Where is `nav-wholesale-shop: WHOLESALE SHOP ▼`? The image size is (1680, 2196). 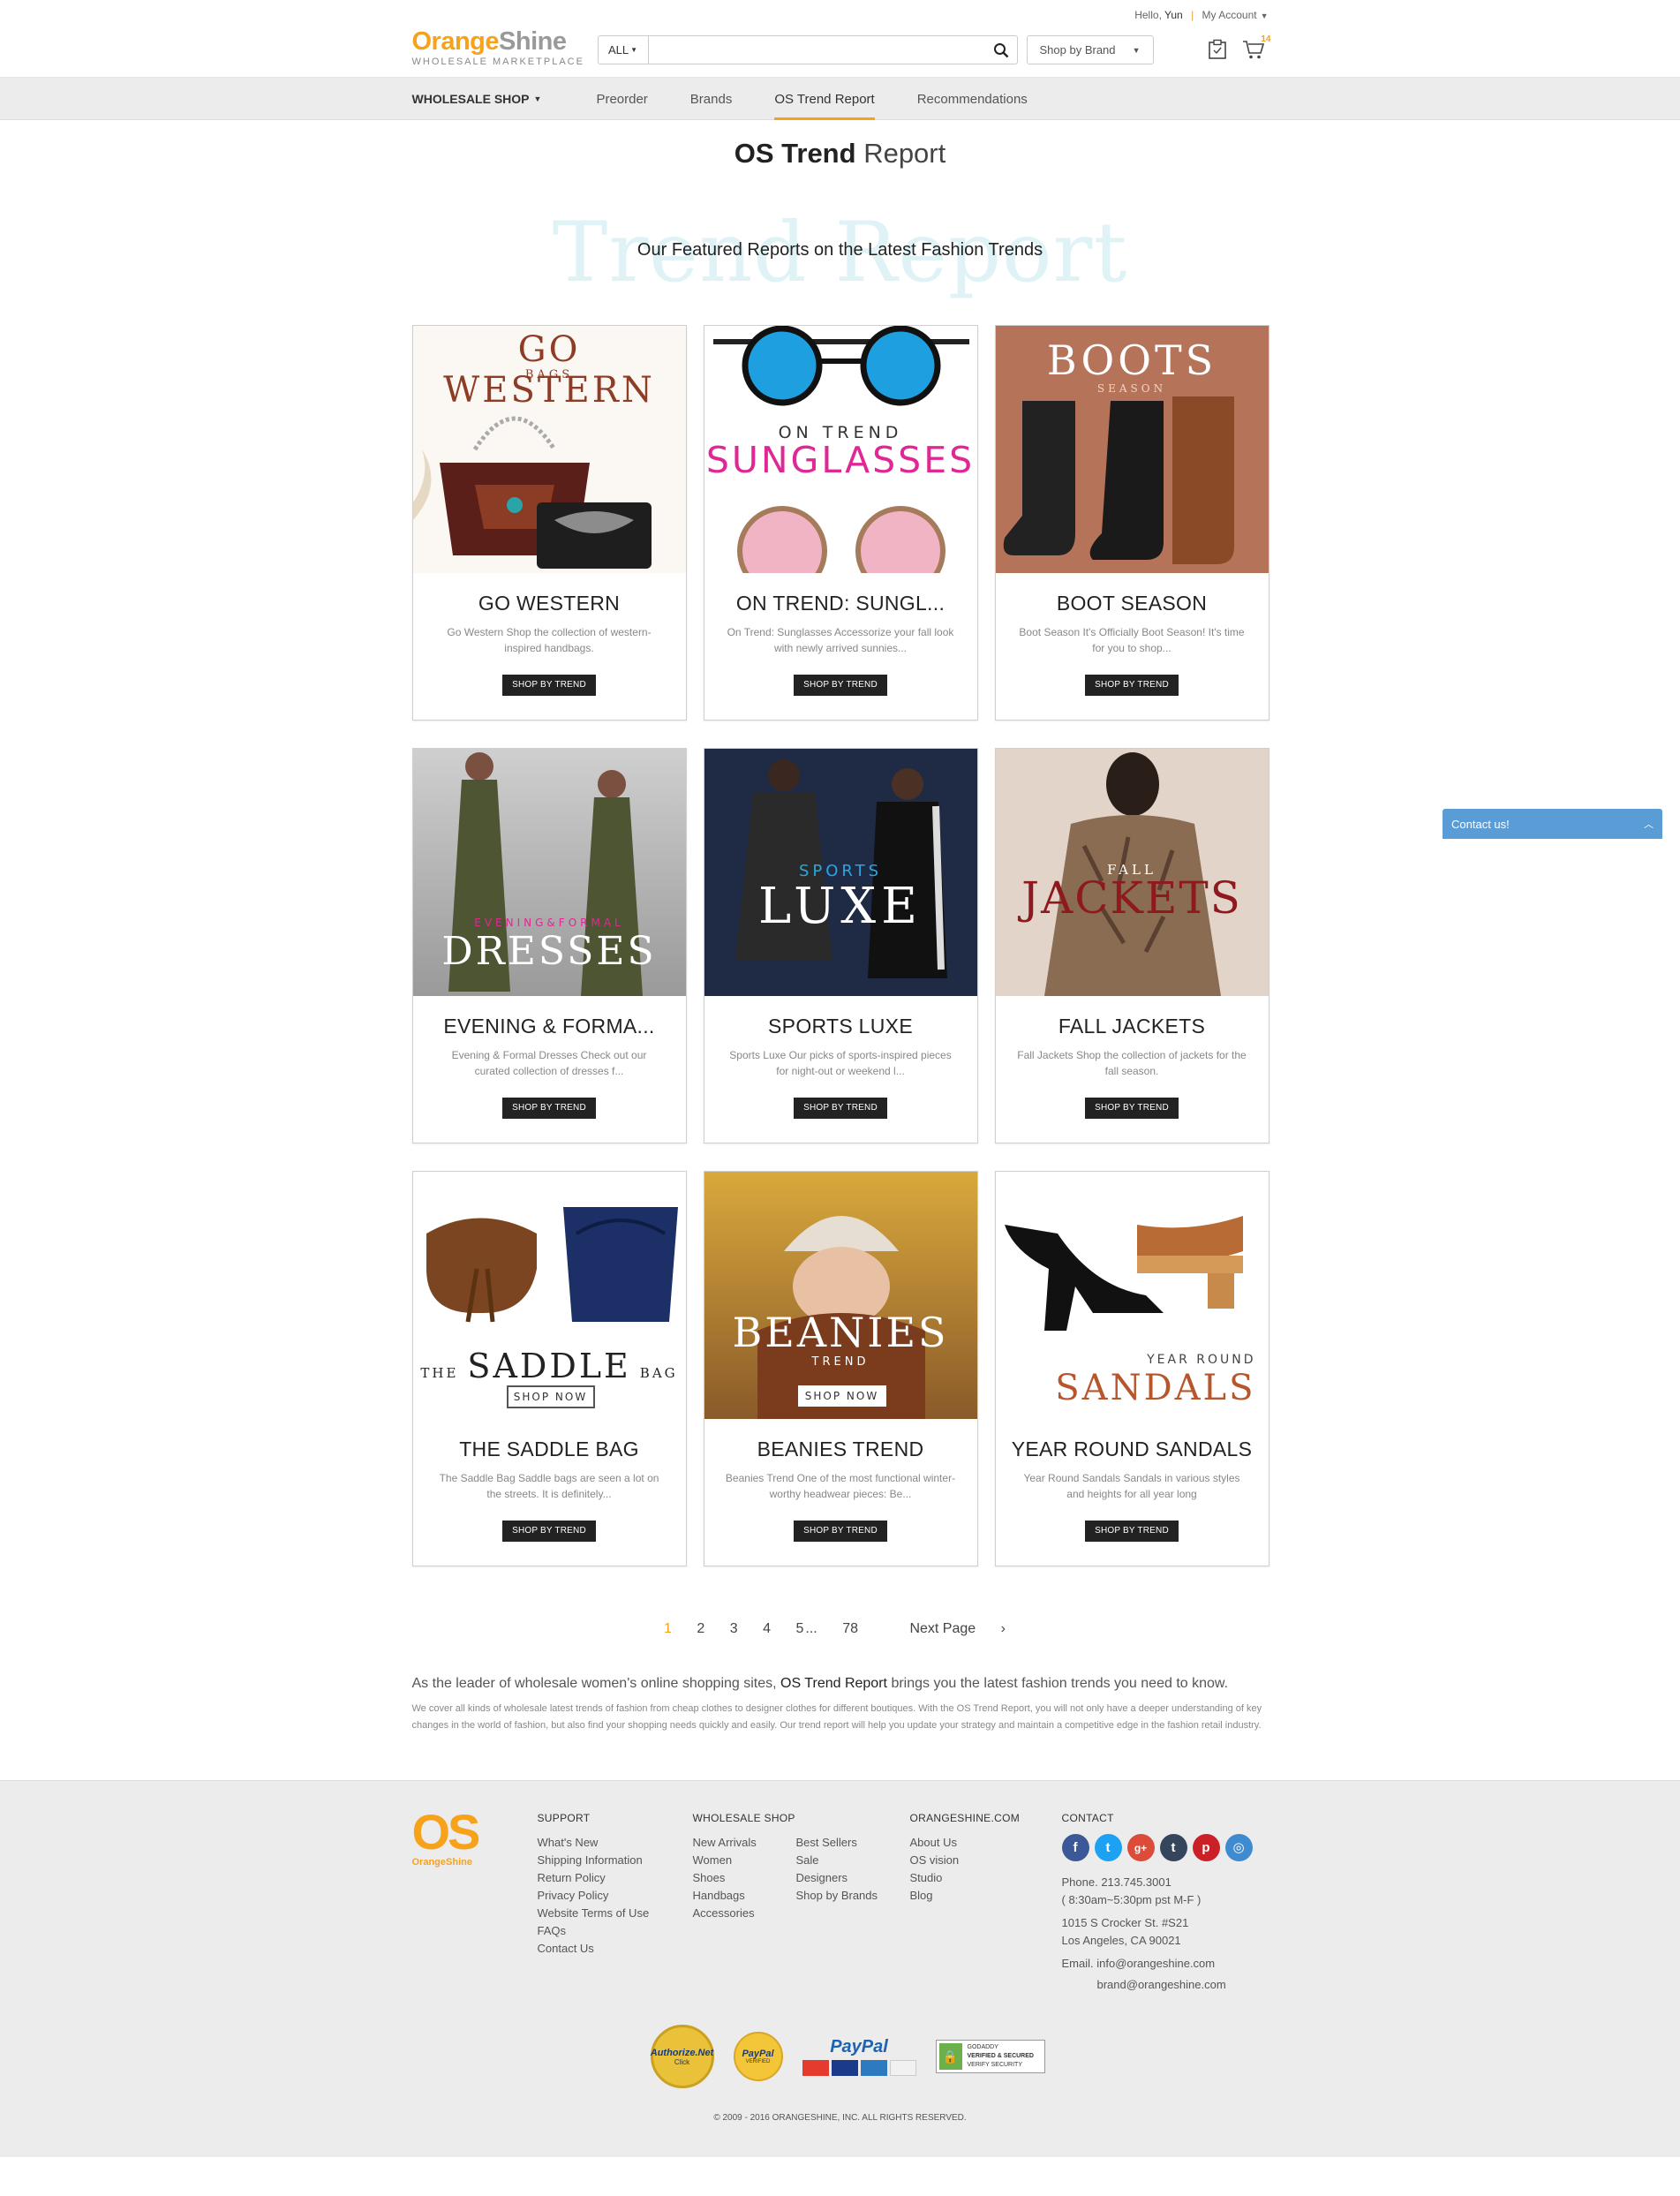 nav-wholesale-shop: WHOLESALE SHOP ▼ is located at coordinates (477, 99).